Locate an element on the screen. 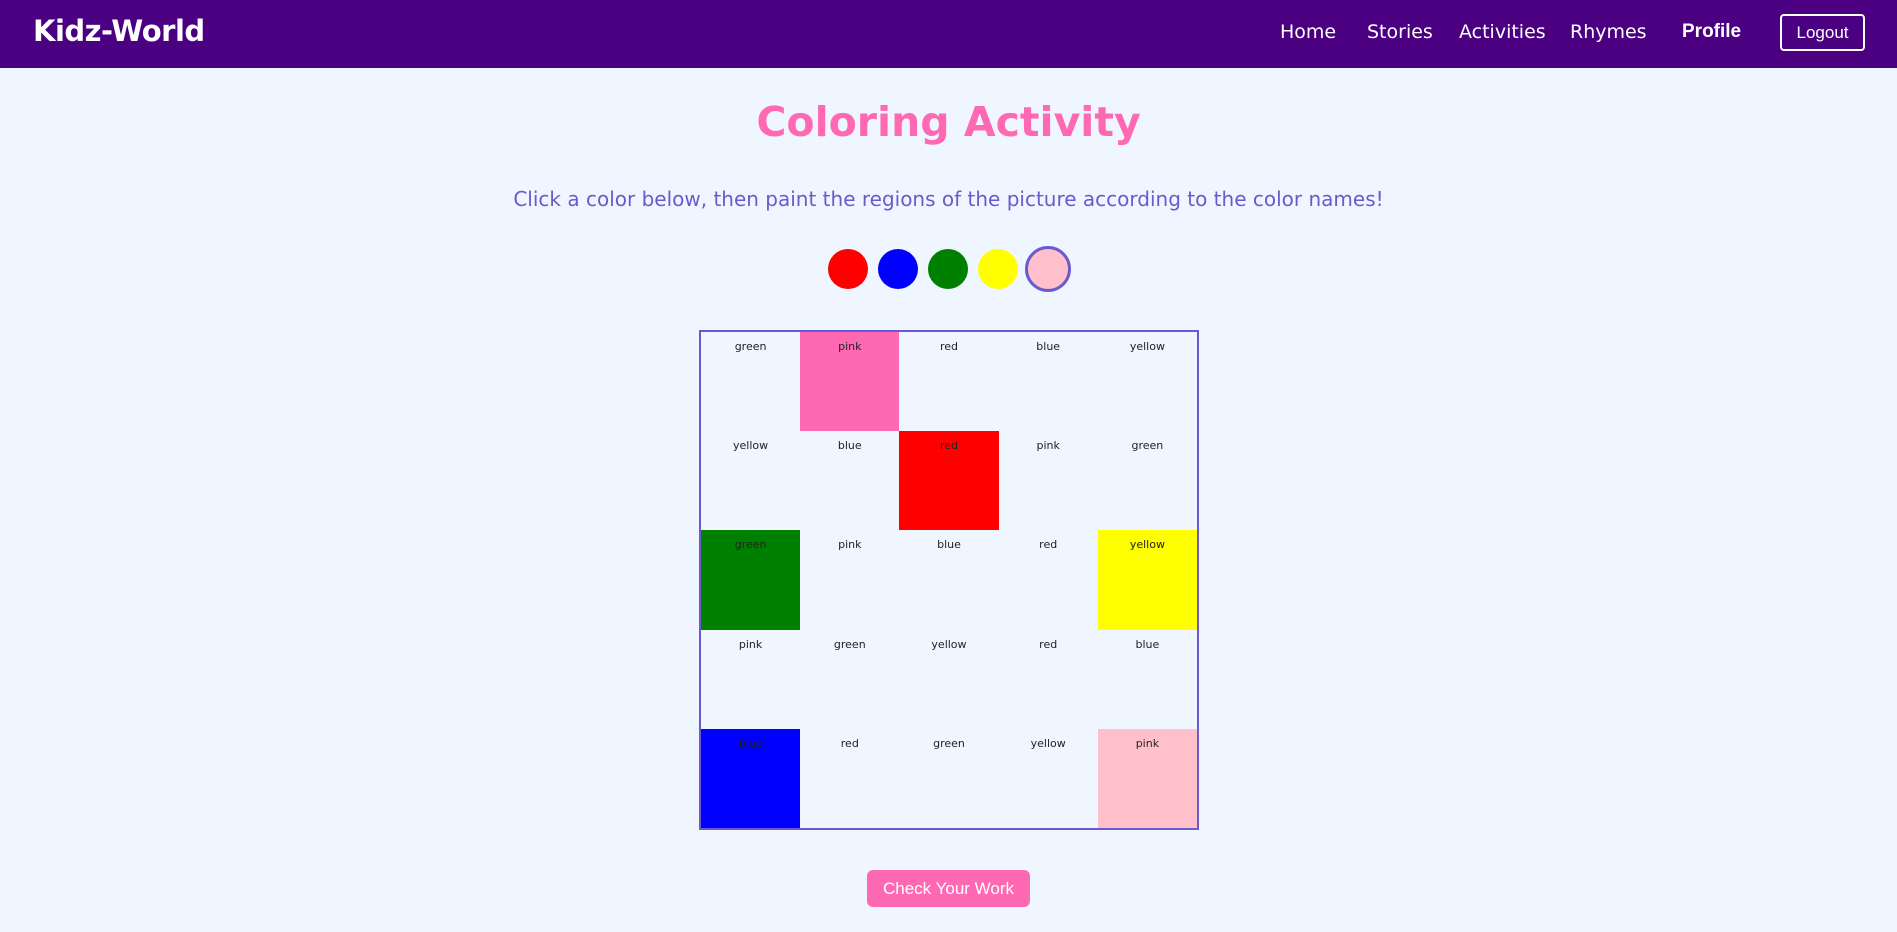  swatch-green is located at coordinates (948, 269).